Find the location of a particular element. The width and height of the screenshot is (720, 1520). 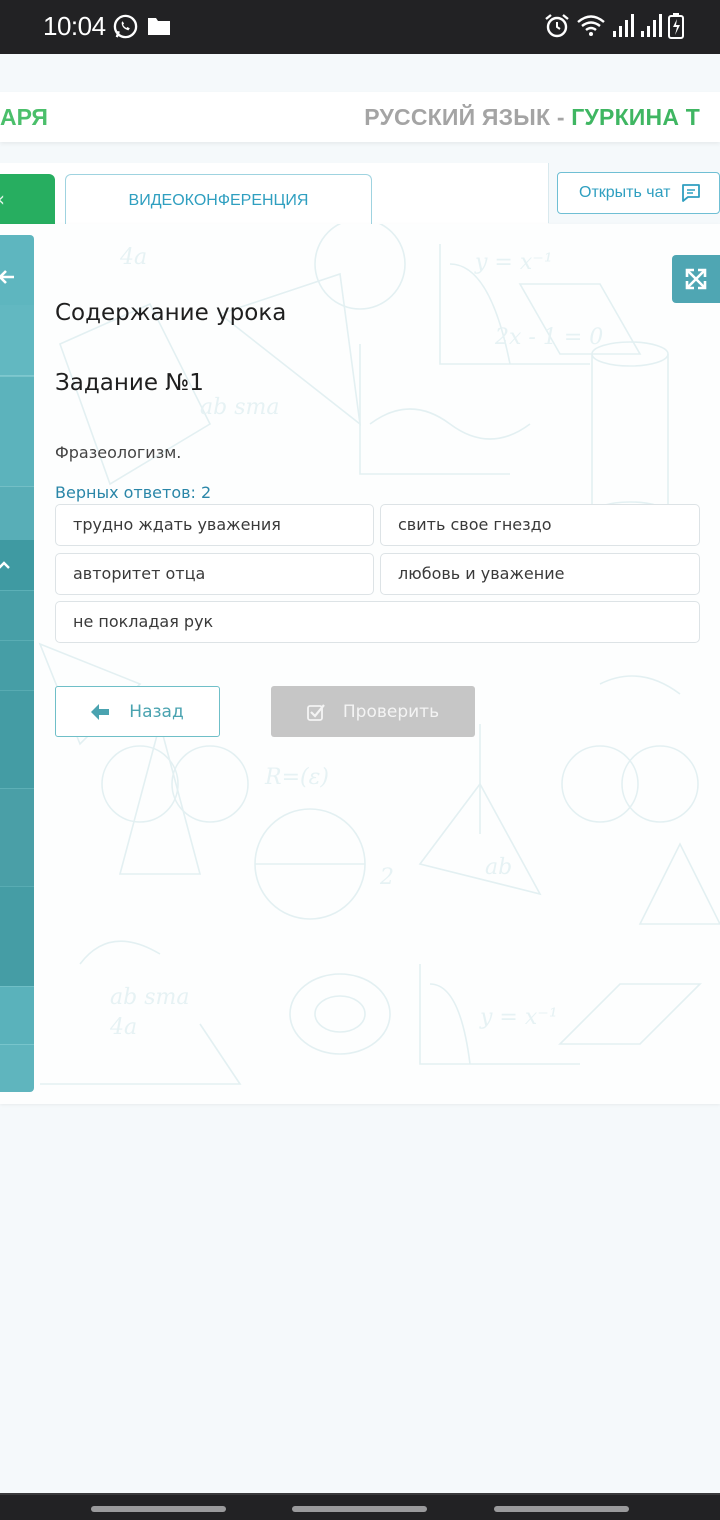

nav-recent-apps is located at coordinates (158, 1509).